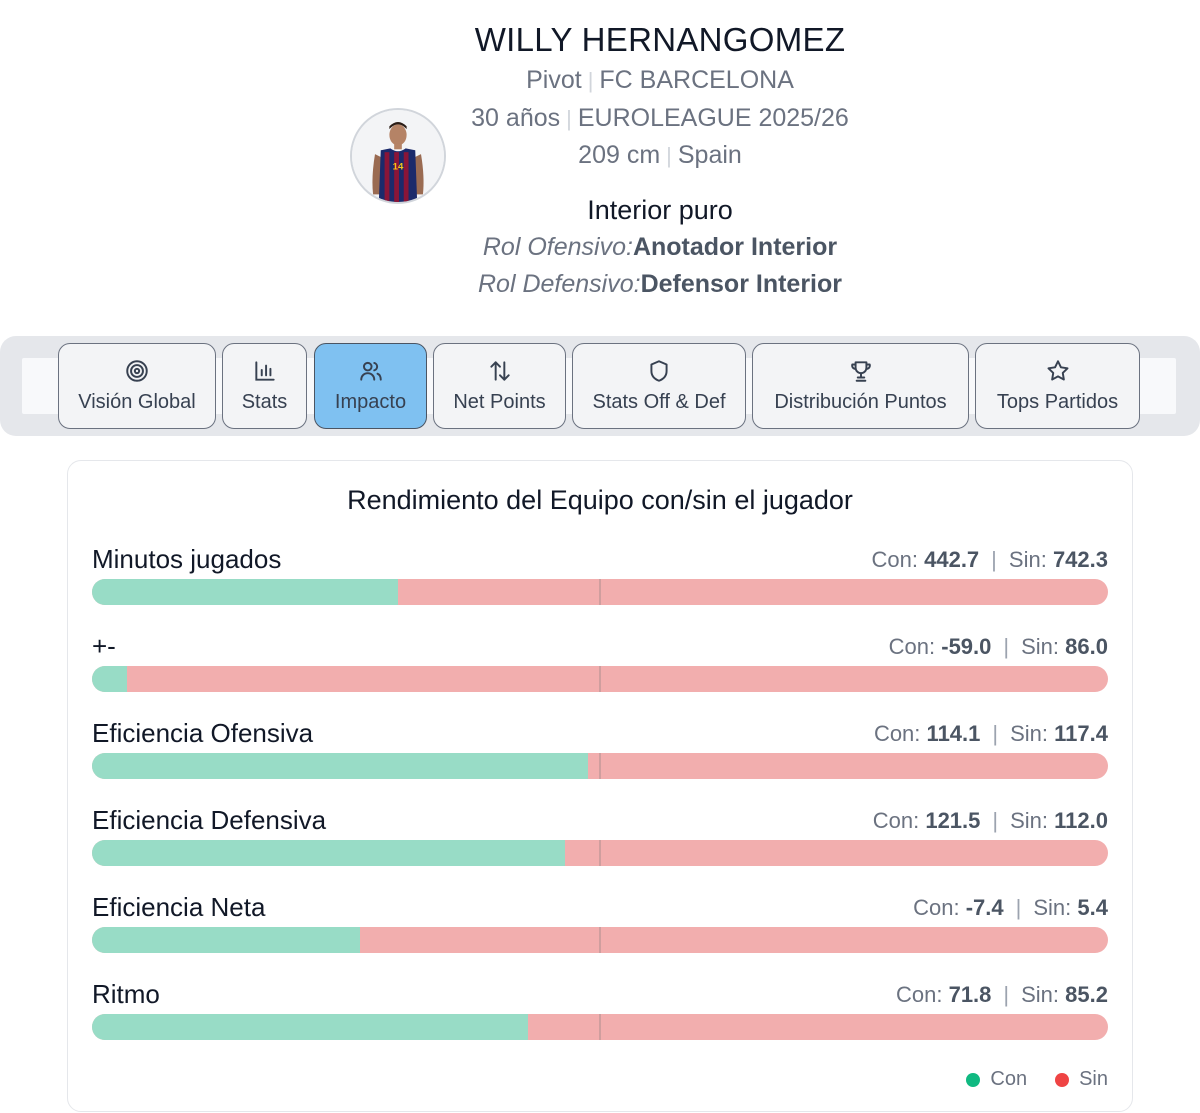 This screenshot has width=1200, height=1113. I want to click on tab-label: Impacto, so click(370, 402).